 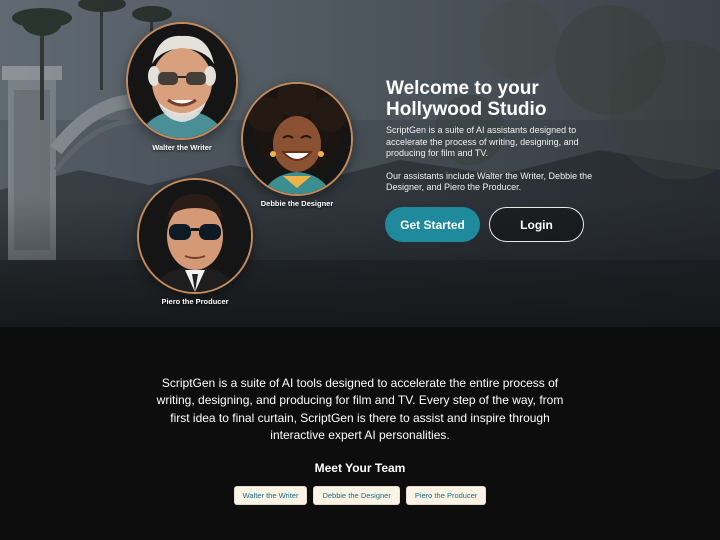 What do you see at coordinates (446, 495) in the screenshot?
I see `team-chip-piero: Piero the Producer` at bounding box center [446, 495].